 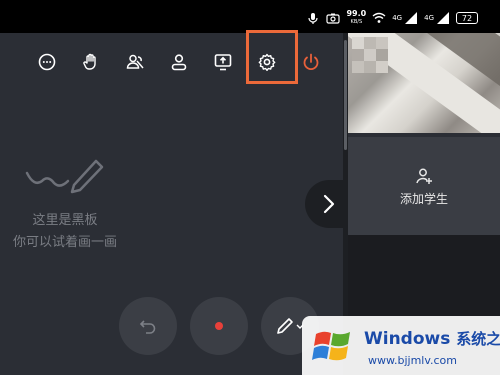 What do you see at coordinates (478, 339) in the screenshot?
I see `watermark-title-cn: 系统之家` at bounding box center [478, 339].